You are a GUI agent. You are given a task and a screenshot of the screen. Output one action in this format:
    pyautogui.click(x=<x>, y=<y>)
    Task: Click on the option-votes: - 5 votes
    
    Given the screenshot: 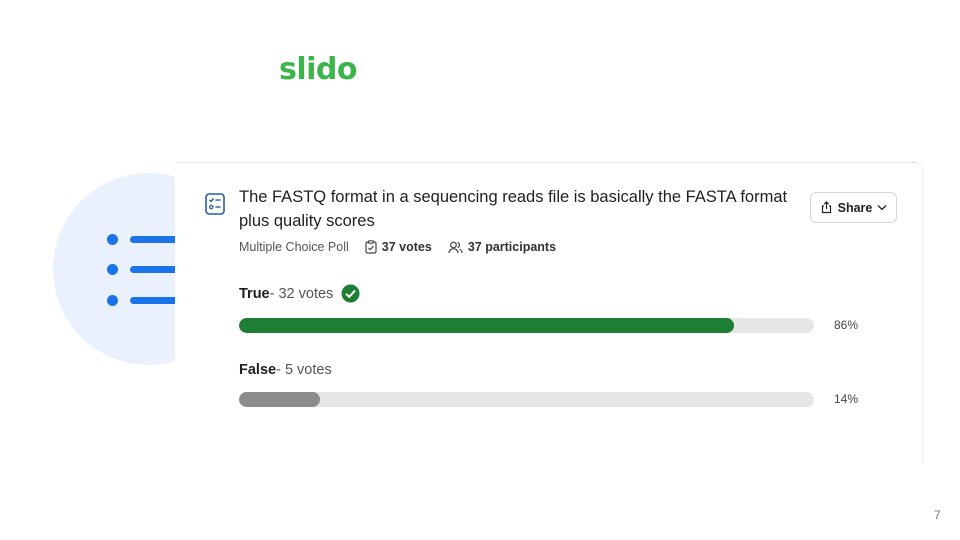 What is the action you would take?
    pyautogui.click(x=304, y=370)
    